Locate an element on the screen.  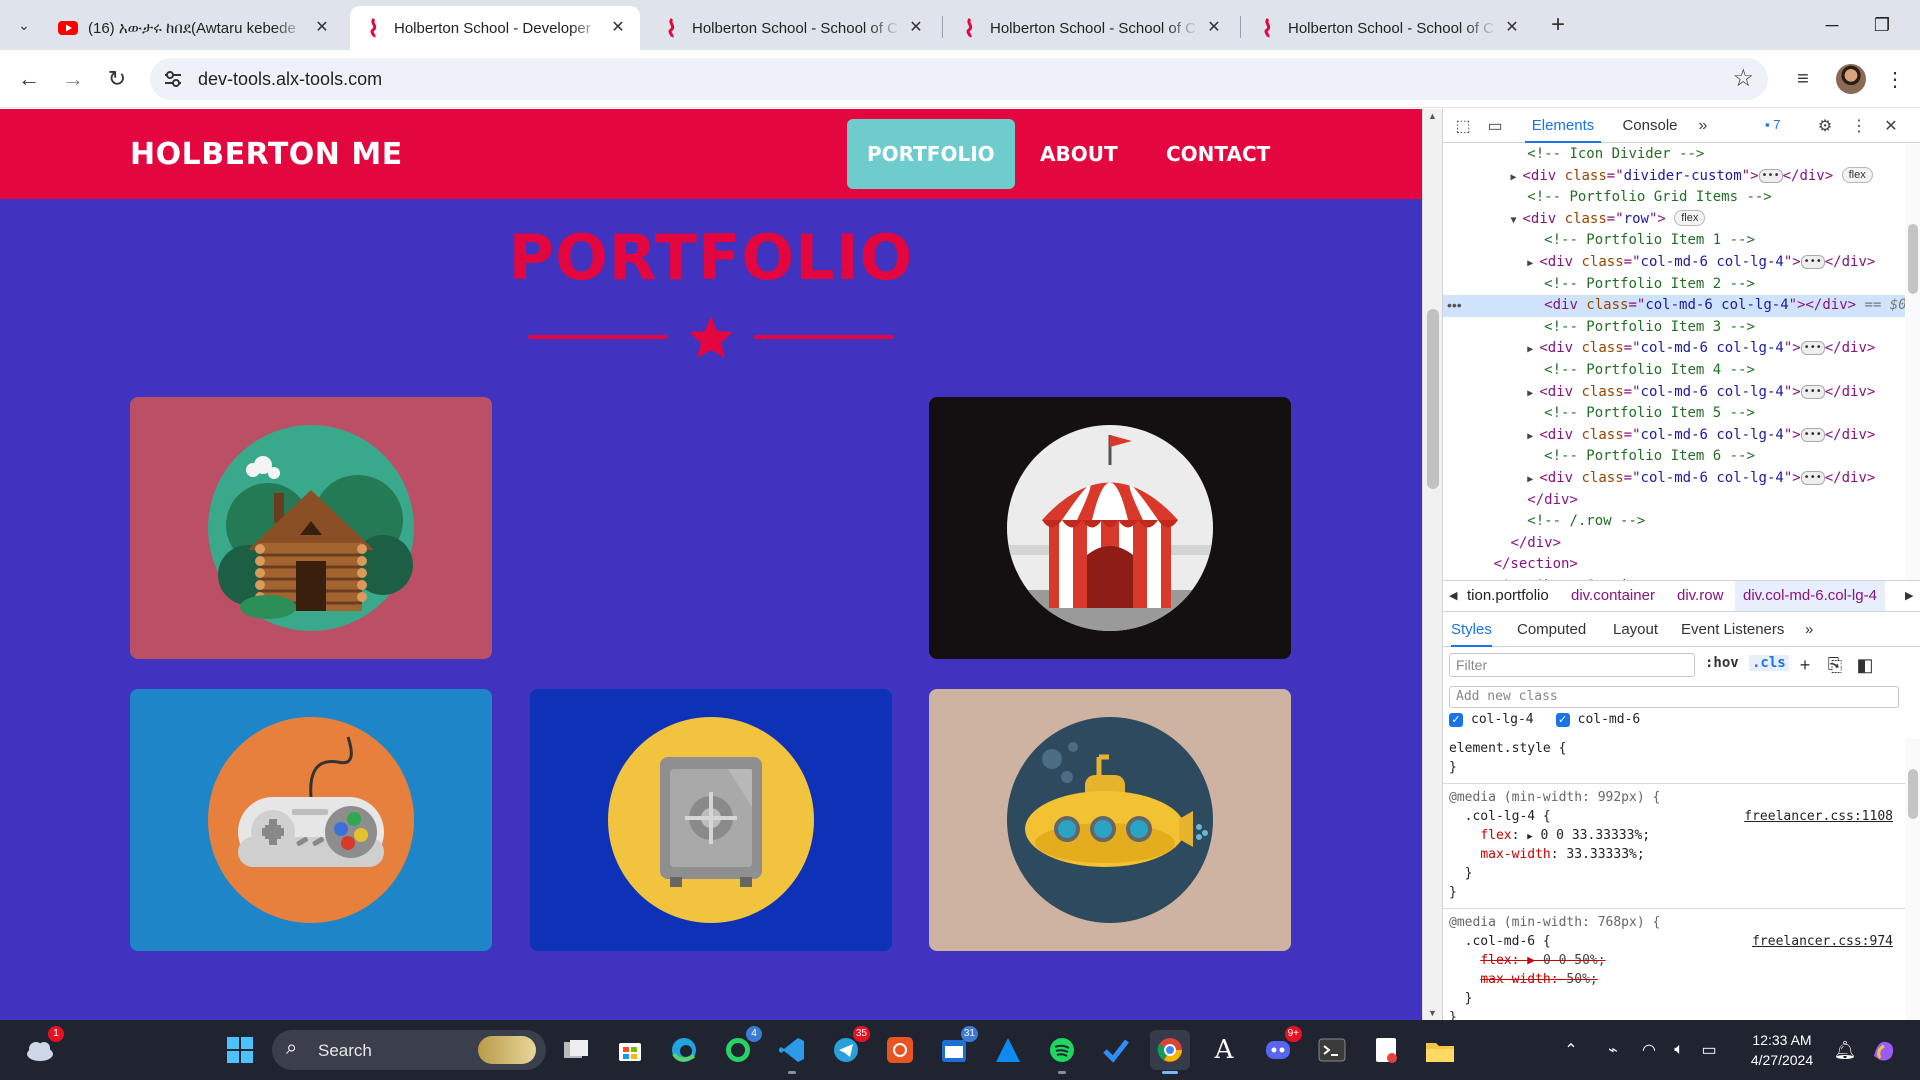
telegram-icon: 35 is located at coordinates (848, 1048).